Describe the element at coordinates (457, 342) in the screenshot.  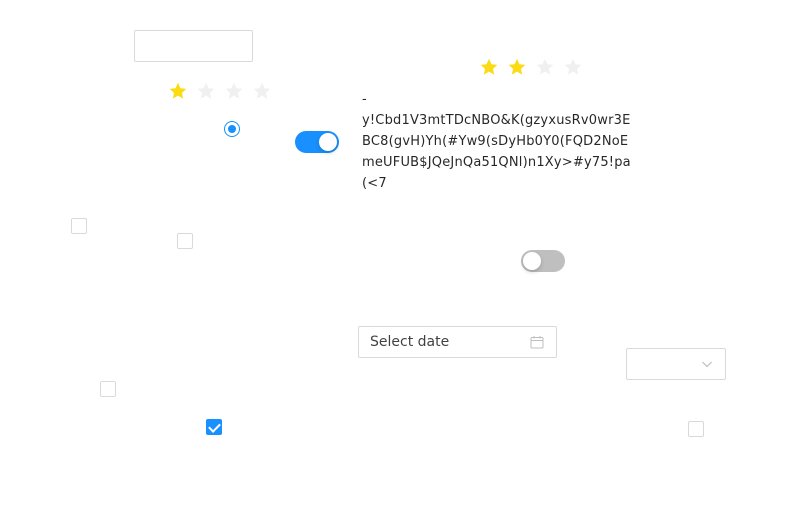
I see `date-picker: Select date` at that location.